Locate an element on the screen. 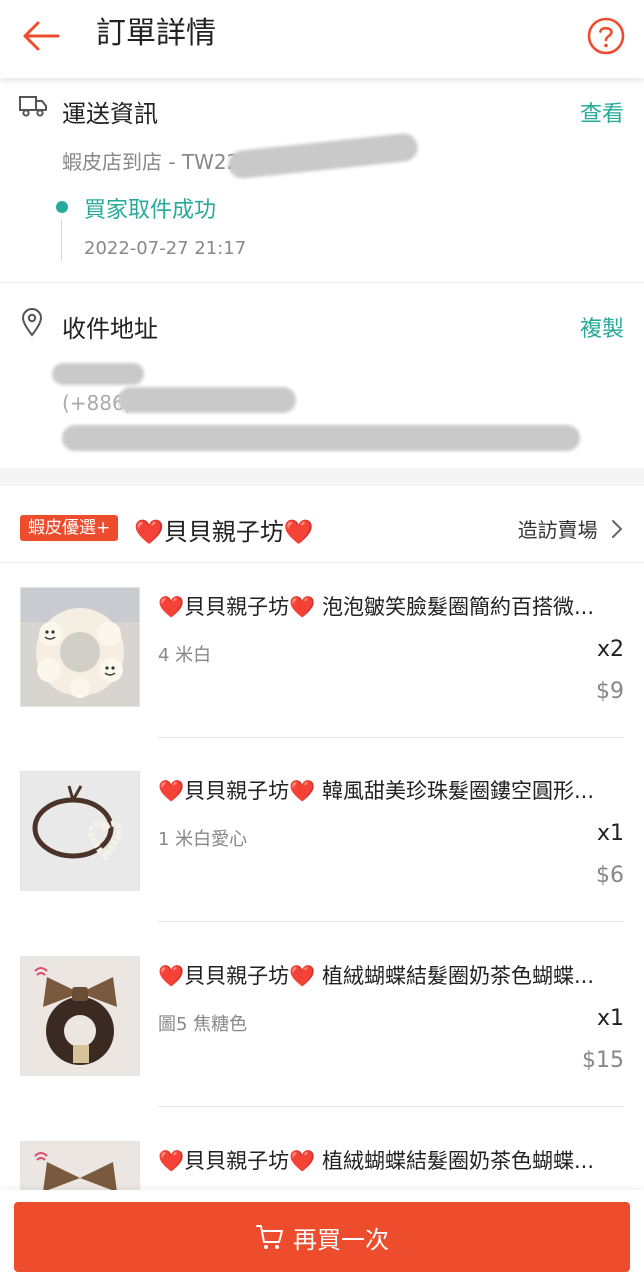 This screenshot has height=1280, width=644. chevron-right-icon is located at coordinates (617, 529).